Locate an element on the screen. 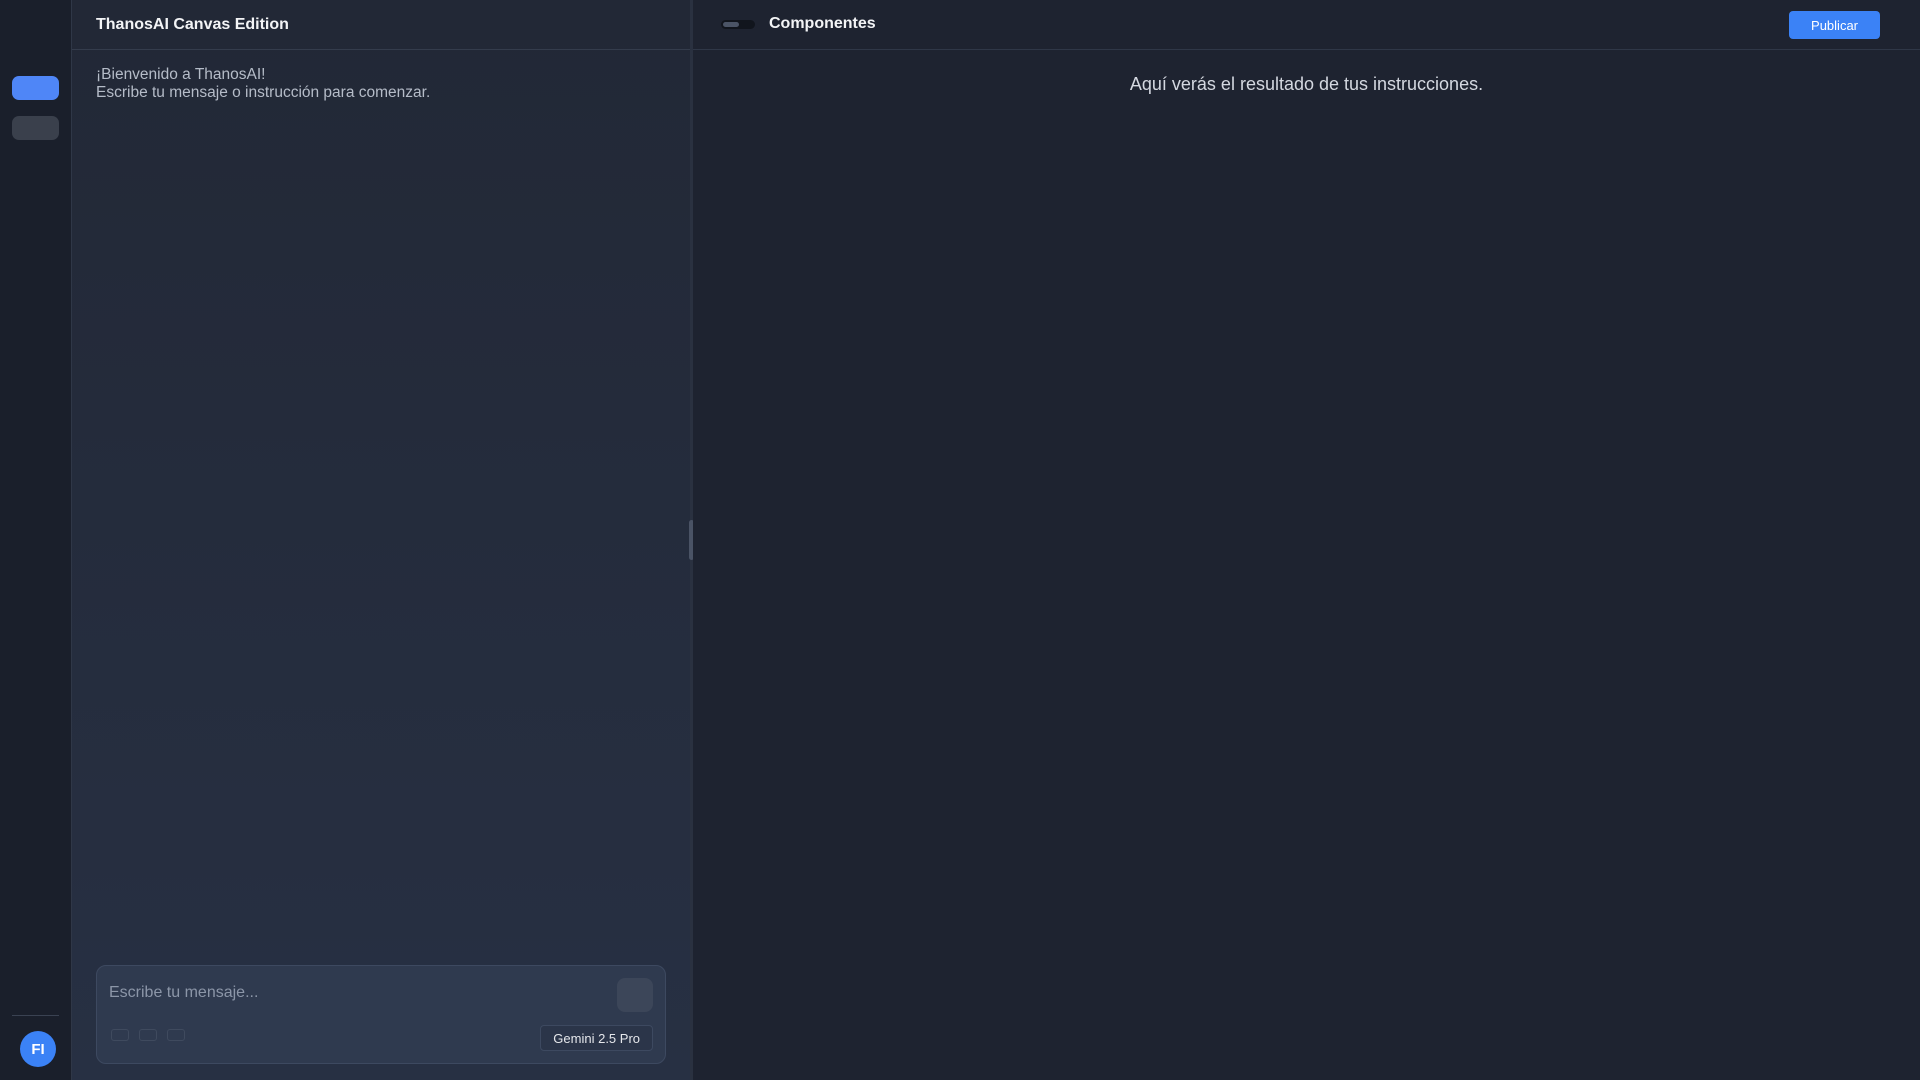 The image size is (1920, 1080). welcome-line-1: ¡Bienvenido a ThanosAI! is located at coordinates (181, 74).